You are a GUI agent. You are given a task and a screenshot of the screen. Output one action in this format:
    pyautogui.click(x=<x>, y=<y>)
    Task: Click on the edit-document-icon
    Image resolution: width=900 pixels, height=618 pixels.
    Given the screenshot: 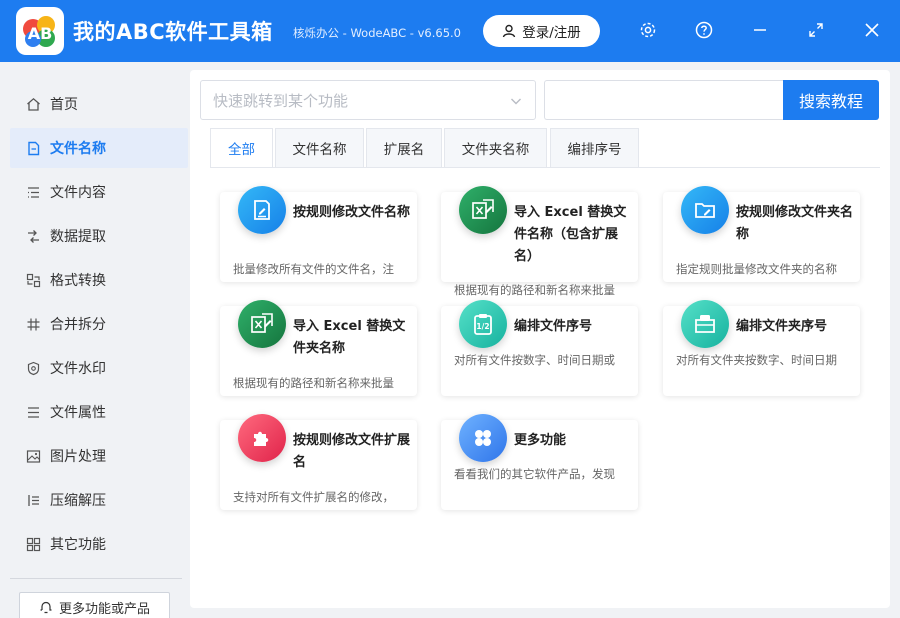 What is the action you would take?
    pyautogui.click(x=262, y=210)
    